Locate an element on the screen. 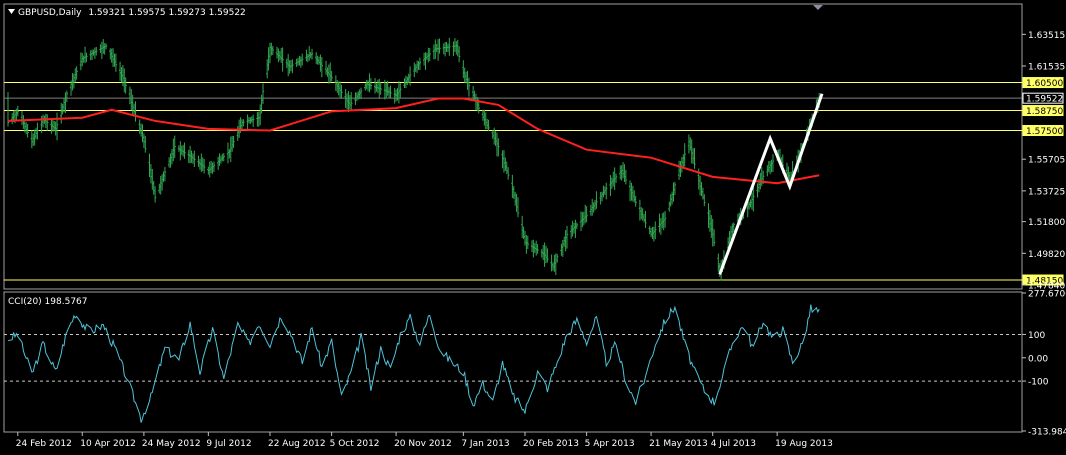 The width and height of the screenshot is (1066, 455). main-title-ohlc: 1.59321 1.59575 1.59273 1.59522 is located at coordinates (166, 13).